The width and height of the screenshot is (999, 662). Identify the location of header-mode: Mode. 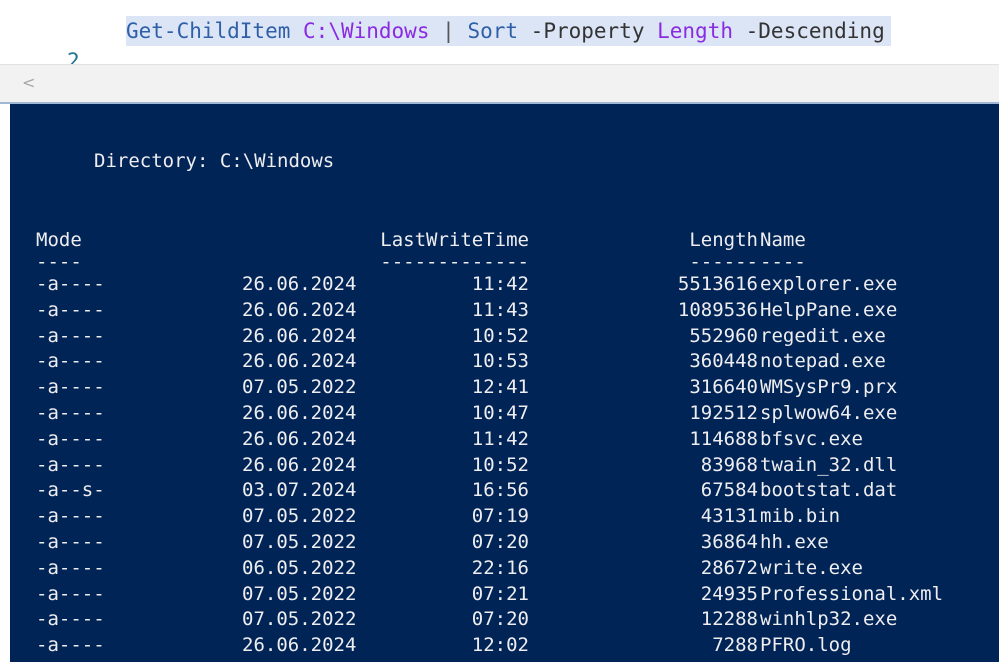
(59, 240).